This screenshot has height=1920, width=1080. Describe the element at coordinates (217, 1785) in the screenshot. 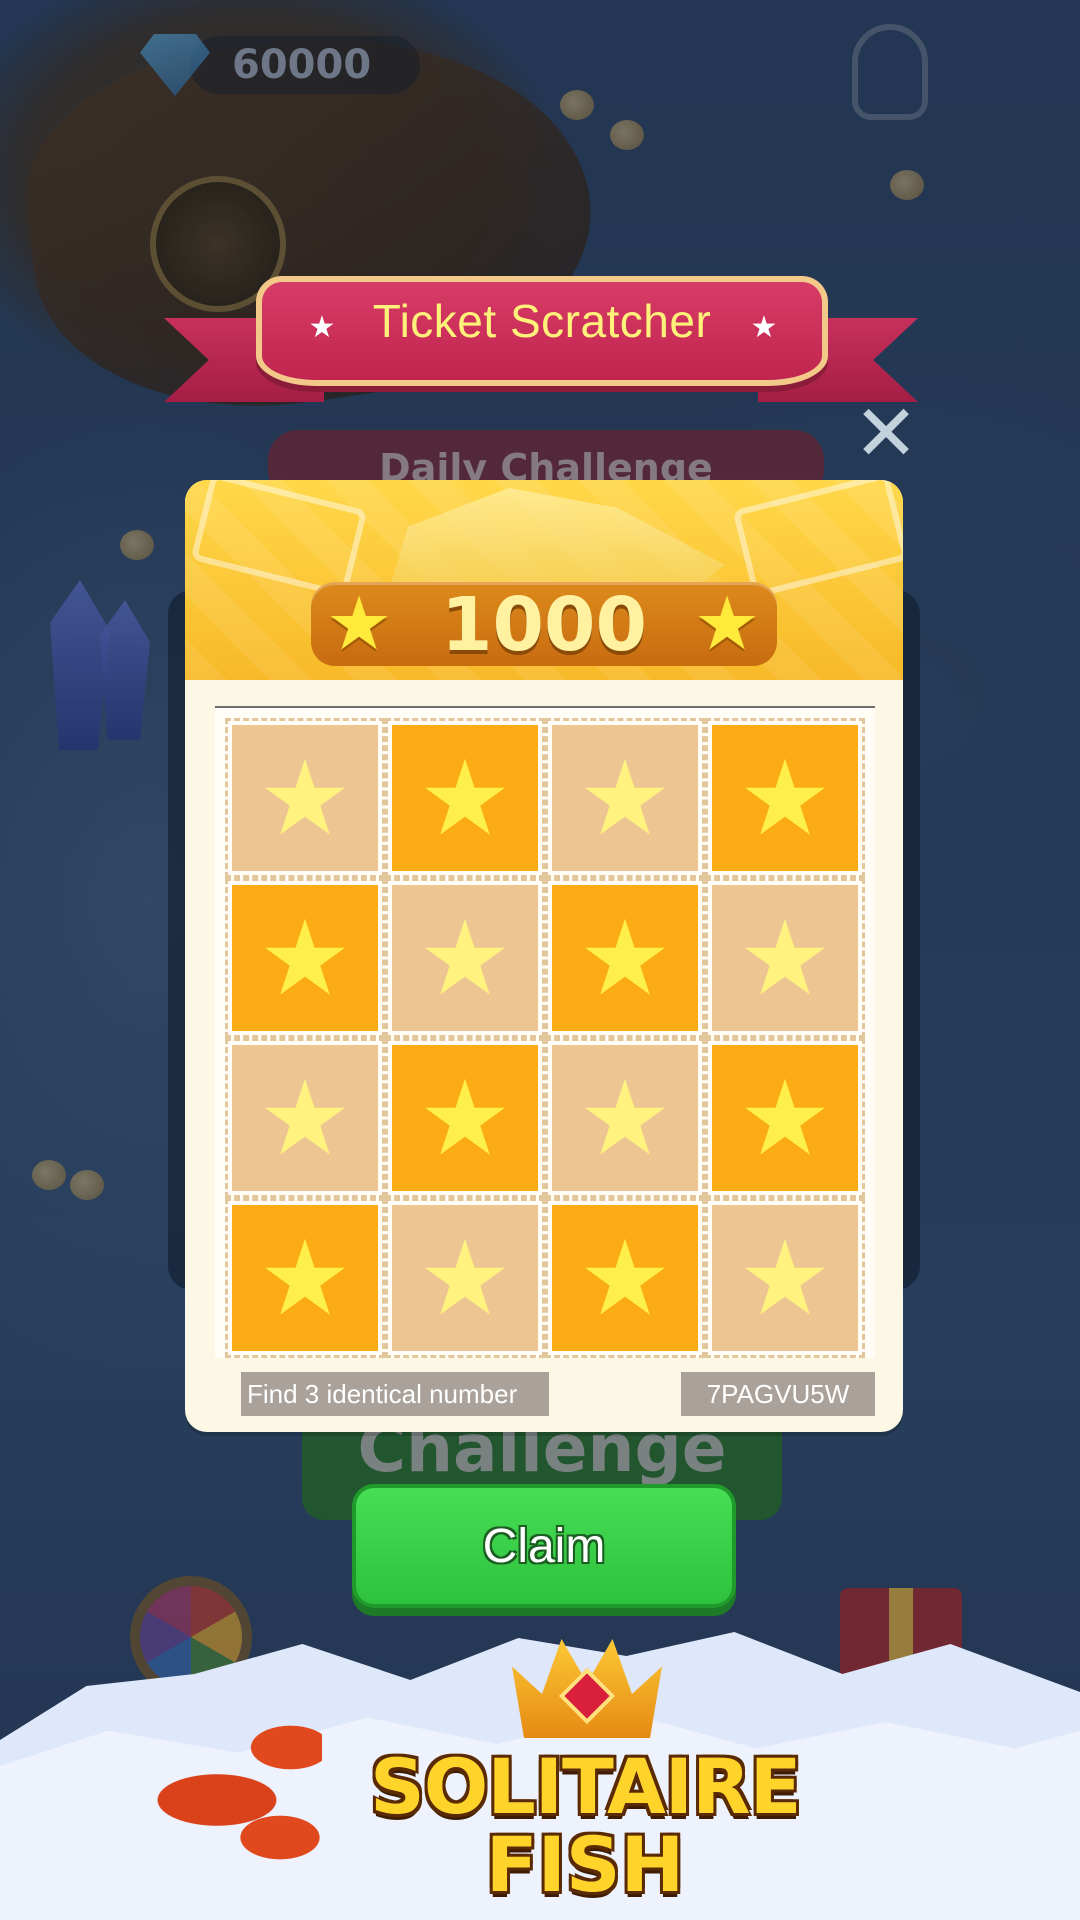

I see `lobster-icon` at that location.